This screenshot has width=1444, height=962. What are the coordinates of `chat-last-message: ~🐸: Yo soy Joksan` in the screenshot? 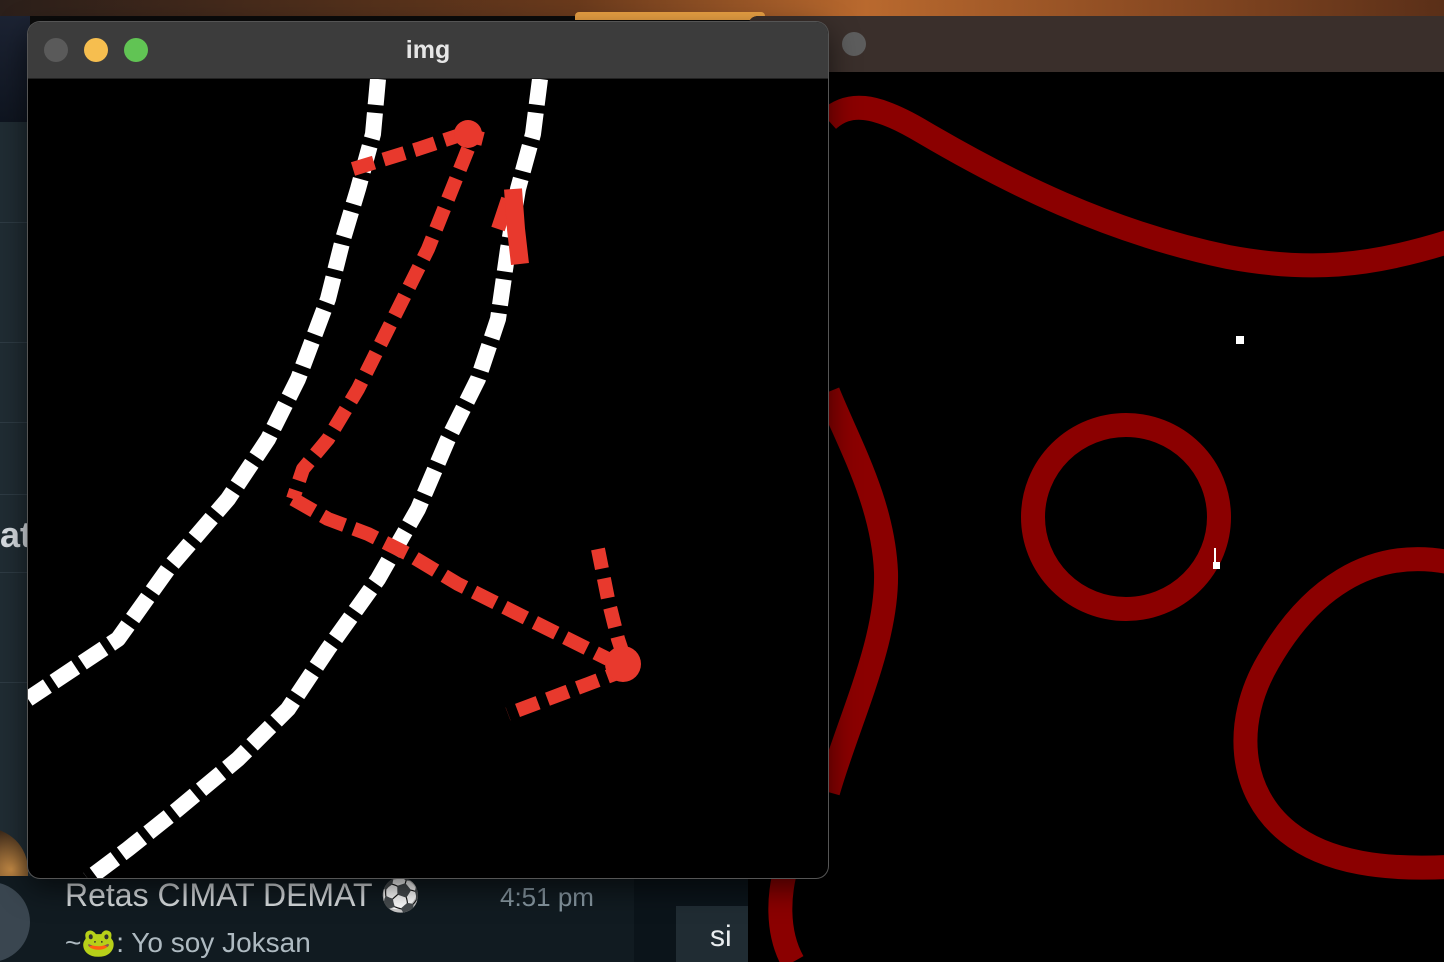 It's located at (188, 942).